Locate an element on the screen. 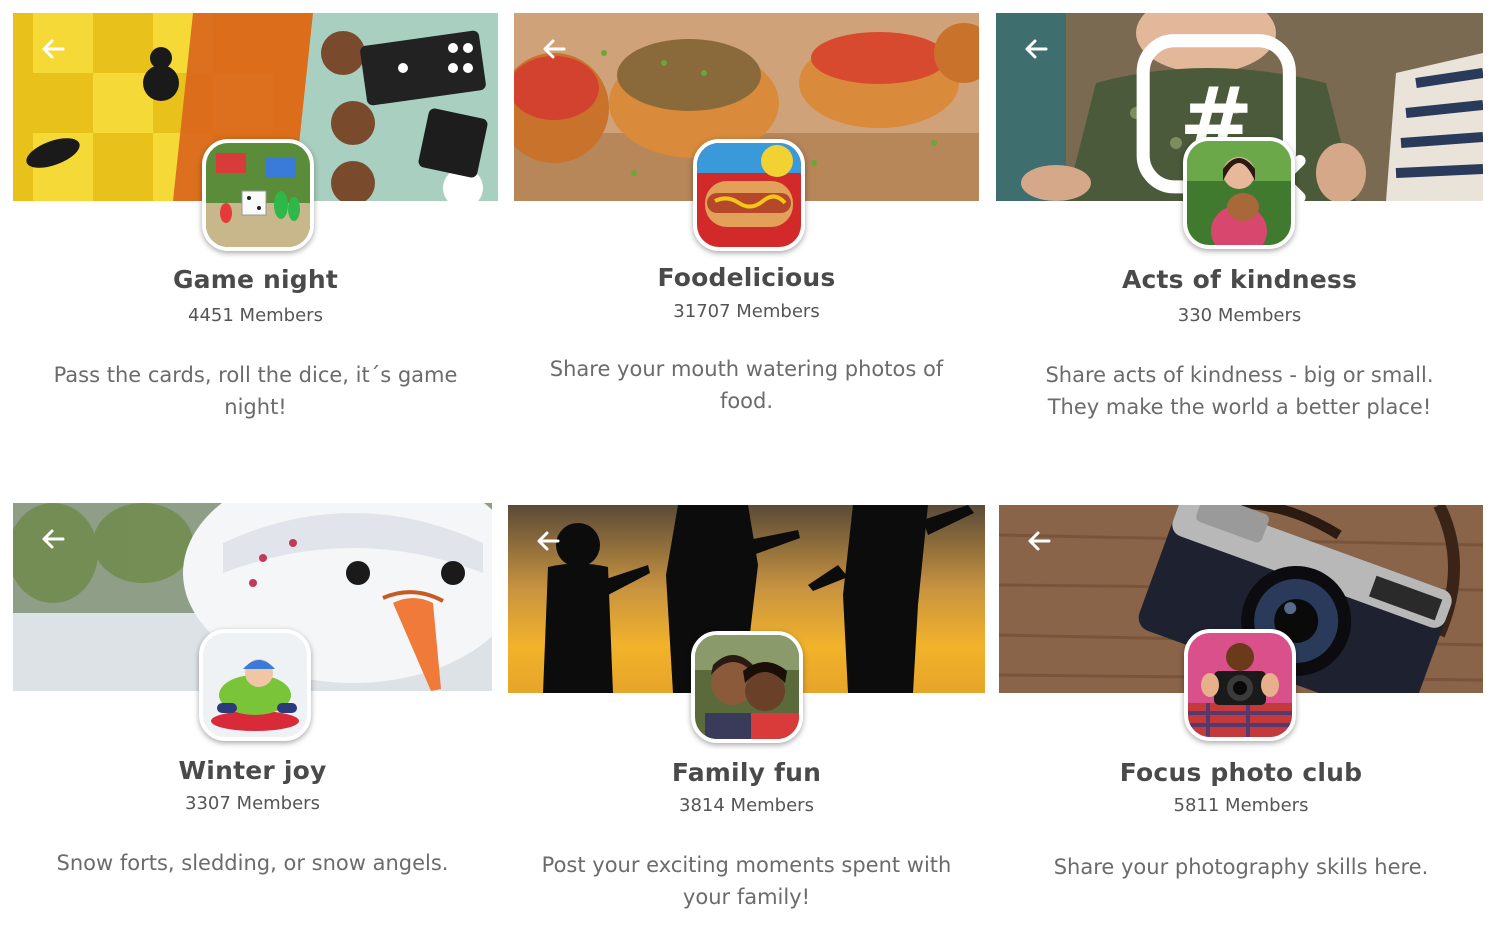 Image resolution: width=1497 pixels, height=945 pixels. group-title: Winter joy is located at coordinates (252, 770).